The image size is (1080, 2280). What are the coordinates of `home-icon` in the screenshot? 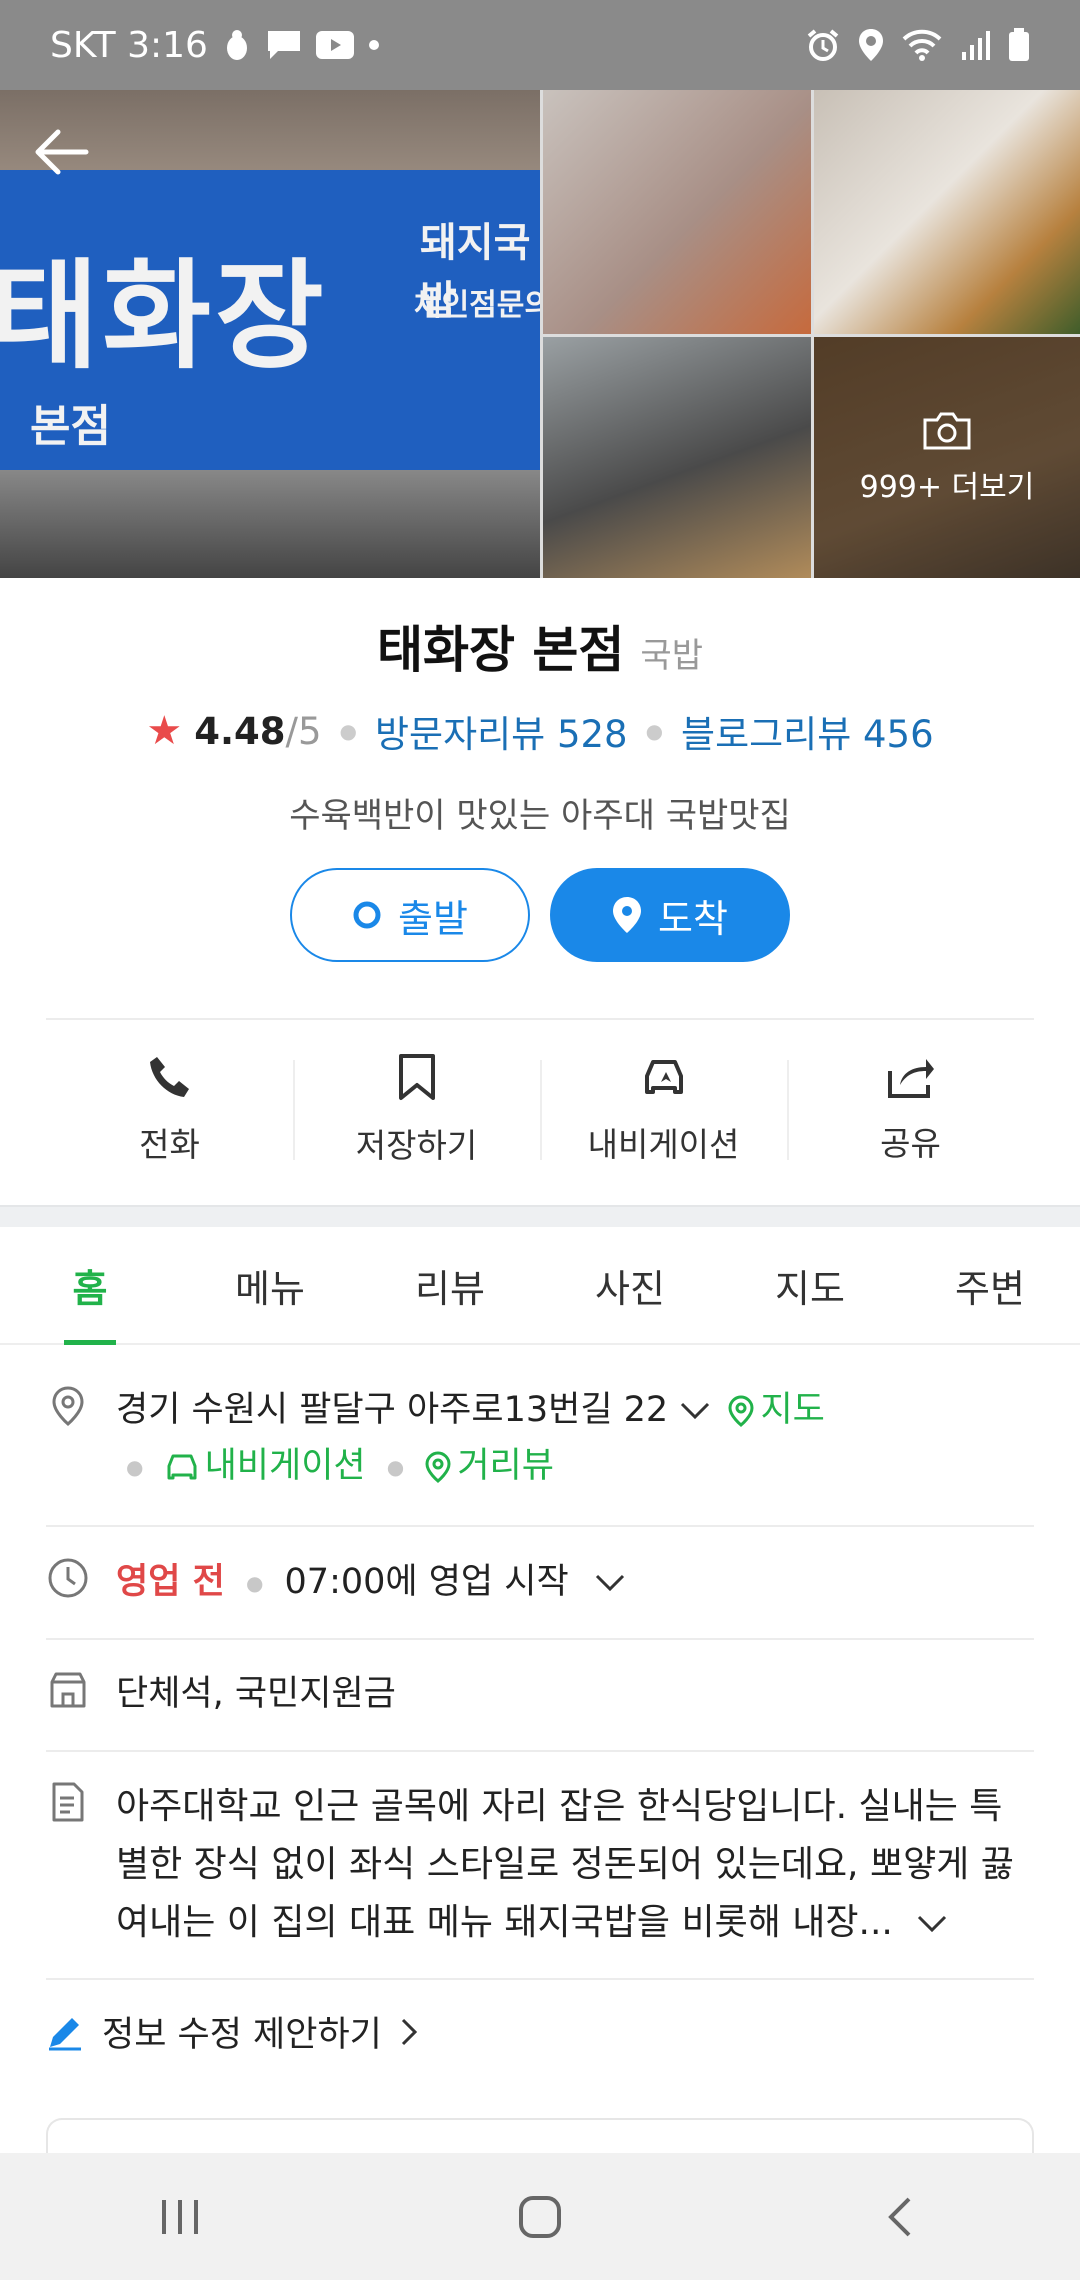 It's located at (540, 2216).